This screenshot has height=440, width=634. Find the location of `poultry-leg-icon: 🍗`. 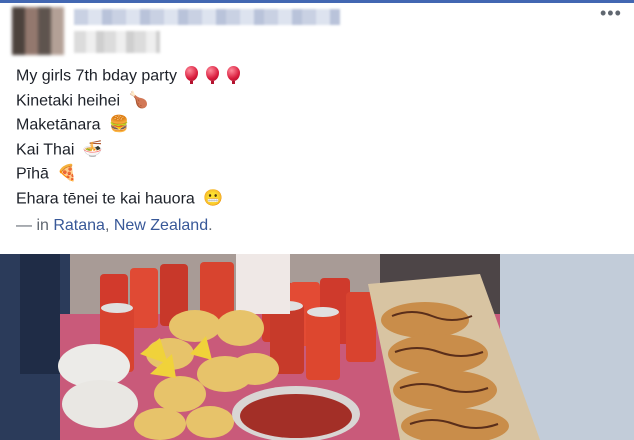

poultry-leg-icon: 🍗 is located at coordinates (138, 100).